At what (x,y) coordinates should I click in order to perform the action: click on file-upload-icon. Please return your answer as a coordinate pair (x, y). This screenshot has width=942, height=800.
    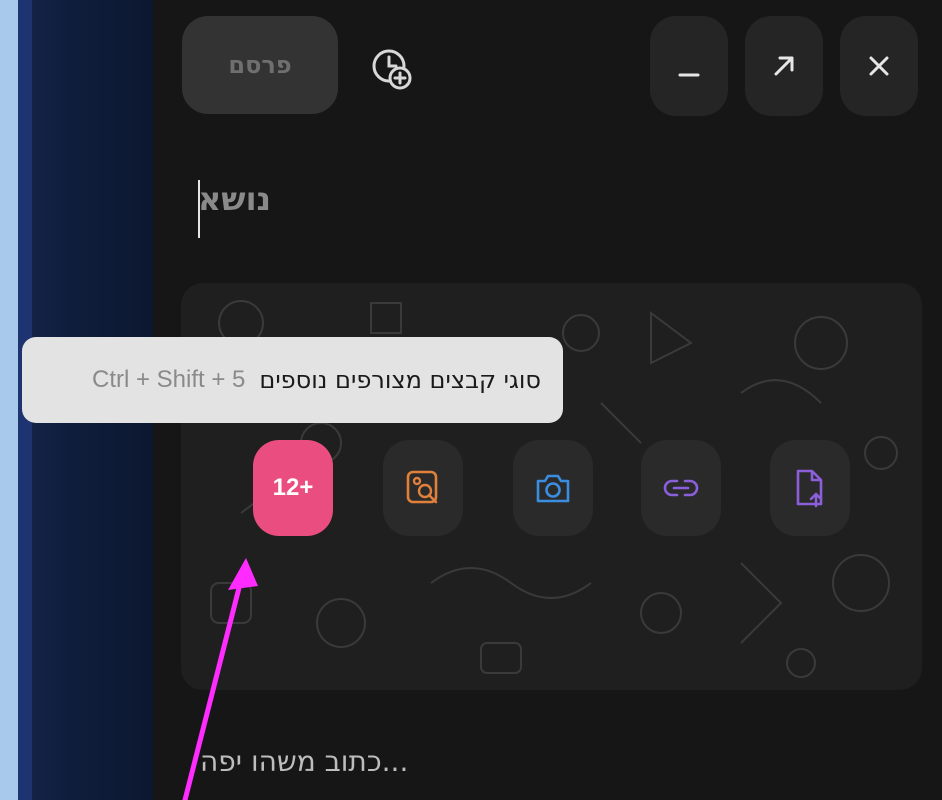
    Looking at the image, I should click on (809, 488).